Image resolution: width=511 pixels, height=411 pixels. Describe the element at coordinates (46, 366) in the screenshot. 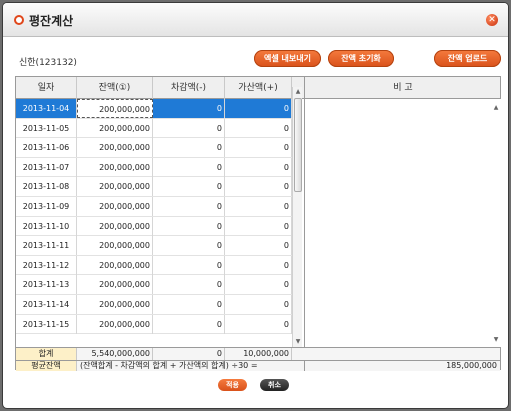

I see `average-label: 평균잔액` at that location.